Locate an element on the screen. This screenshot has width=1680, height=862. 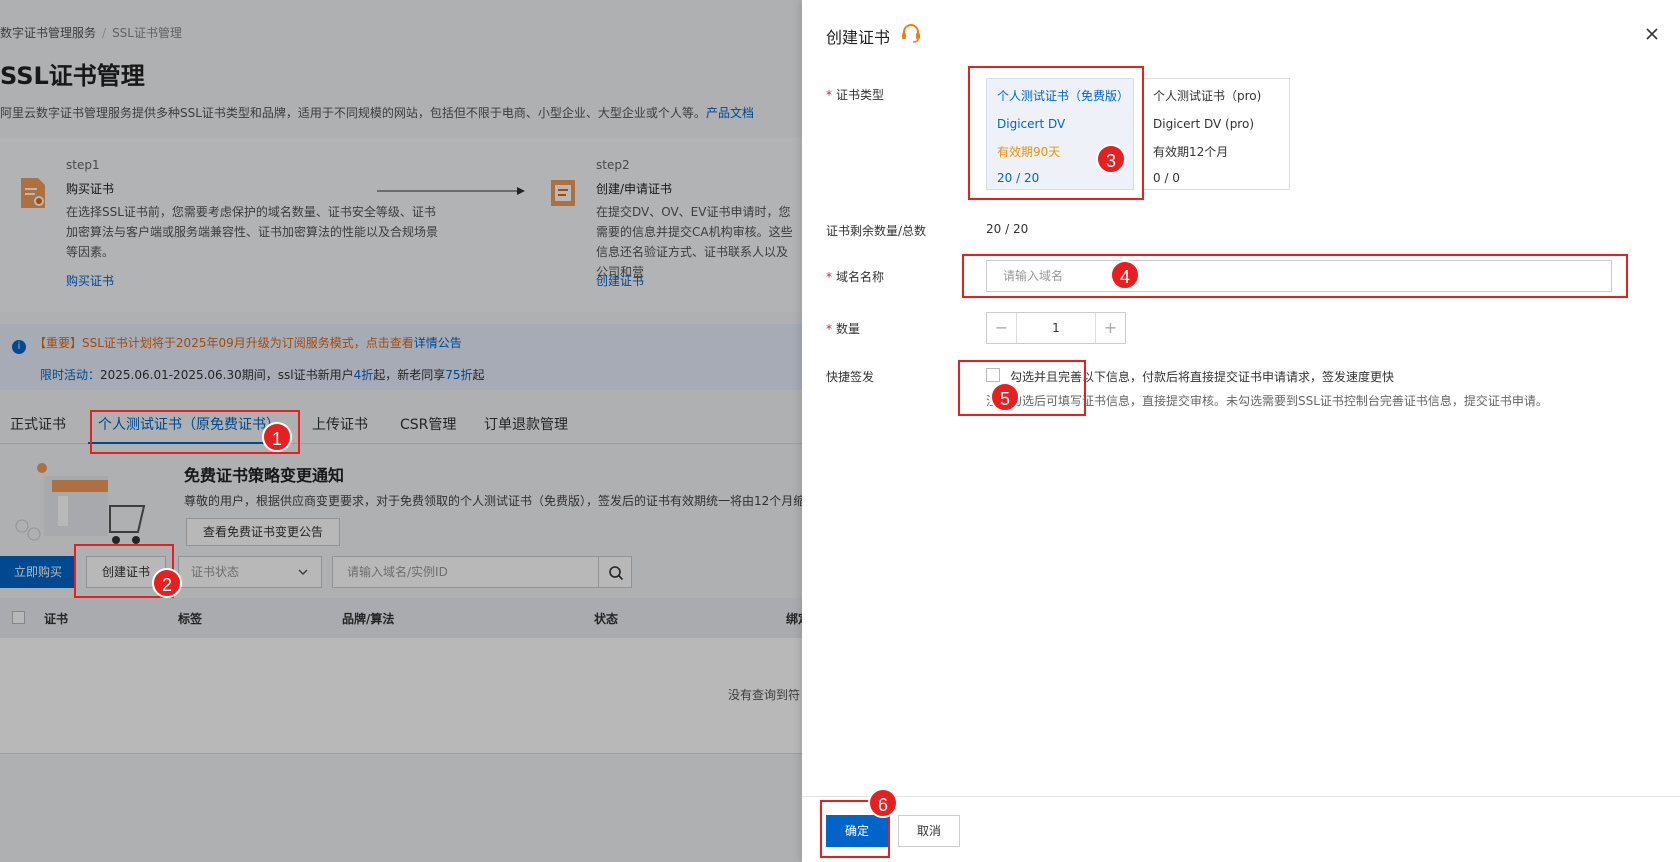
quantity-stepper: − 1 + is located at coordinates (1056, 328).